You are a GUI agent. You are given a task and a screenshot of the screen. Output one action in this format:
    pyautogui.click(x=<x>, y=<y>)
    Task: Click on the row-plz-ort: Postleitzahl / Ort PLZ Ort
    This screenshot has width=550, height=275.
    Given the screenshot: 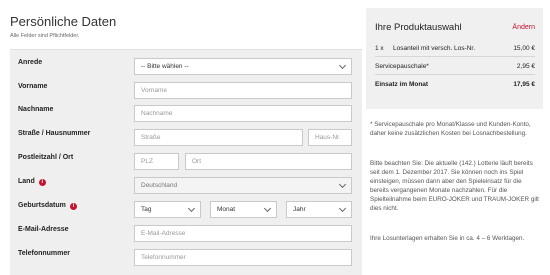 What is the action you would take?
    pyautogui.click(x=186, y=165)
    